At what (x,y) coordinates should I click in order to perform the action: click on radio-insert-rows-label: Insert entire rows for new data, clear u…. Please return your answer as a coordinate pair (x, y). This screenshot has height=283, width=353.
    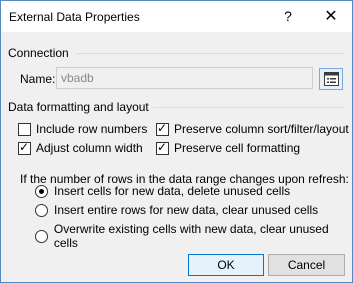
    Looking at the image, I should click on (186, 210).